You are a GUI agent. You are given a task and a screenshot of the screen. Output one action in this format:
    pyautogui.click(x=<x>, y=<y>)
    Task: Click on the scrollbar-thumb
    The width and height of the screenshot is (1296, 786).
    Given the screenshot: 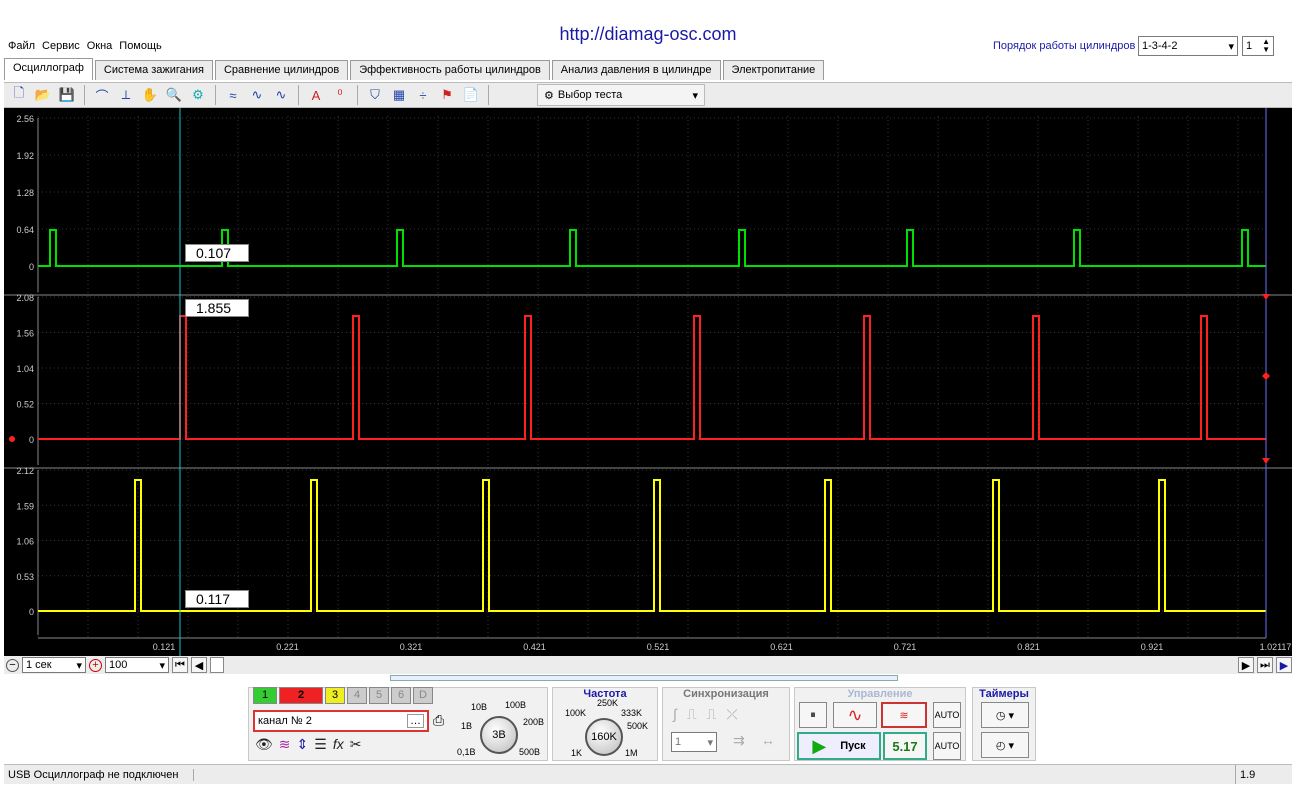 What is the action you would take?
    pyautogui.click(x=217, y=665)
    